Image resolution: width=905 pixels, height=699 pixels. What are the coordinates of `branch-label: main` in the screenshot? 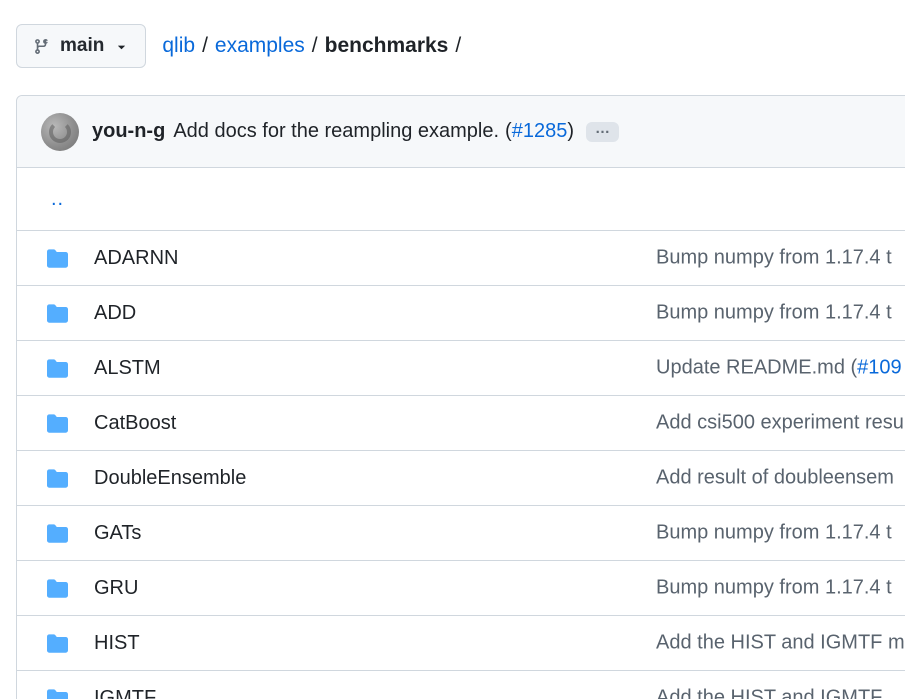 It's located at (82, 45).